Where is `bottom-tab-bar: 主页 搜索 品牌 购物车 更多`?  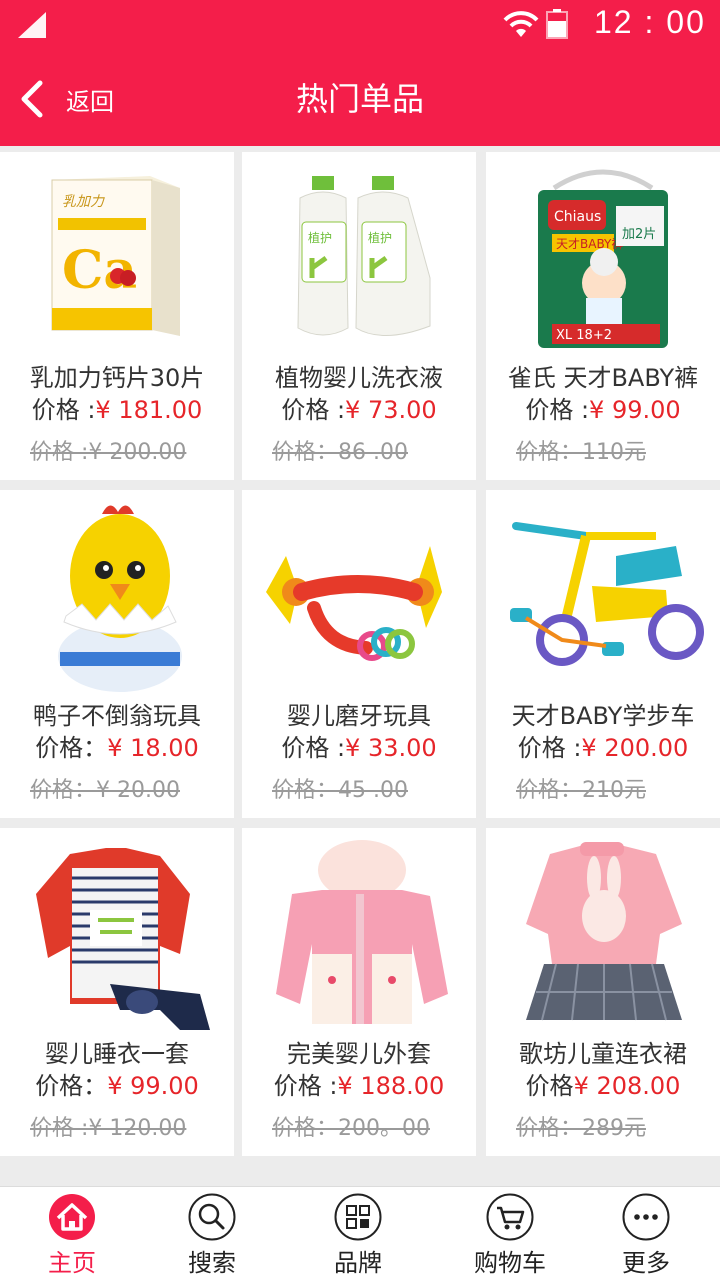 bottom-tab-bar: 主页 搜索 品牌 购物车 更多 is located at coordinates (360, 1233).